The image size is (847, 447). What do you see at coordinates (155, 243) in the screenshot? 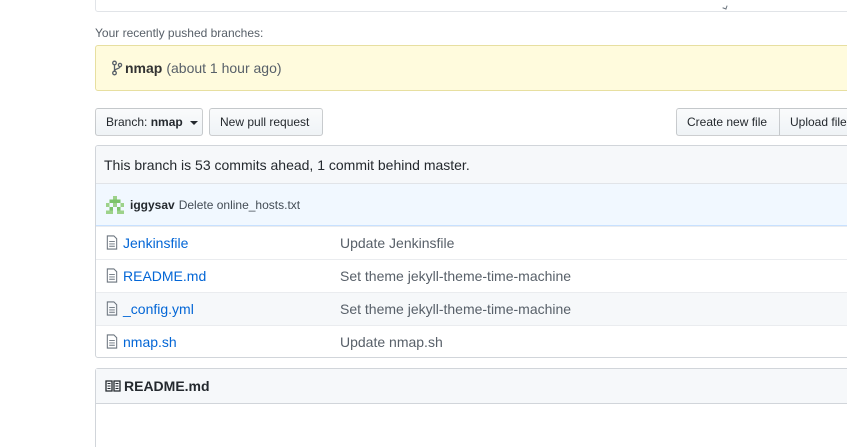
I see `file-name: Jenkinsfile` at bounding box center [155, 243].